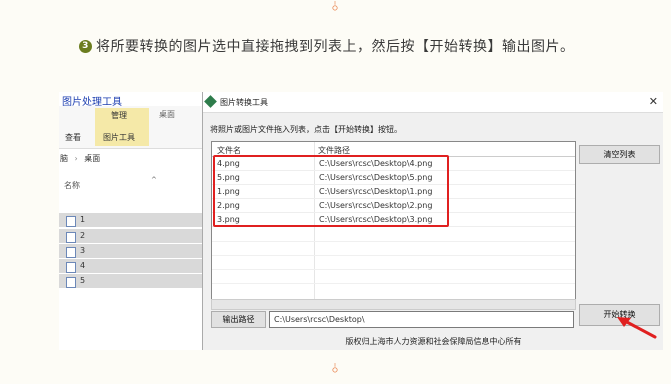  I want to click on close-icon: ✕, so click(653, 101).